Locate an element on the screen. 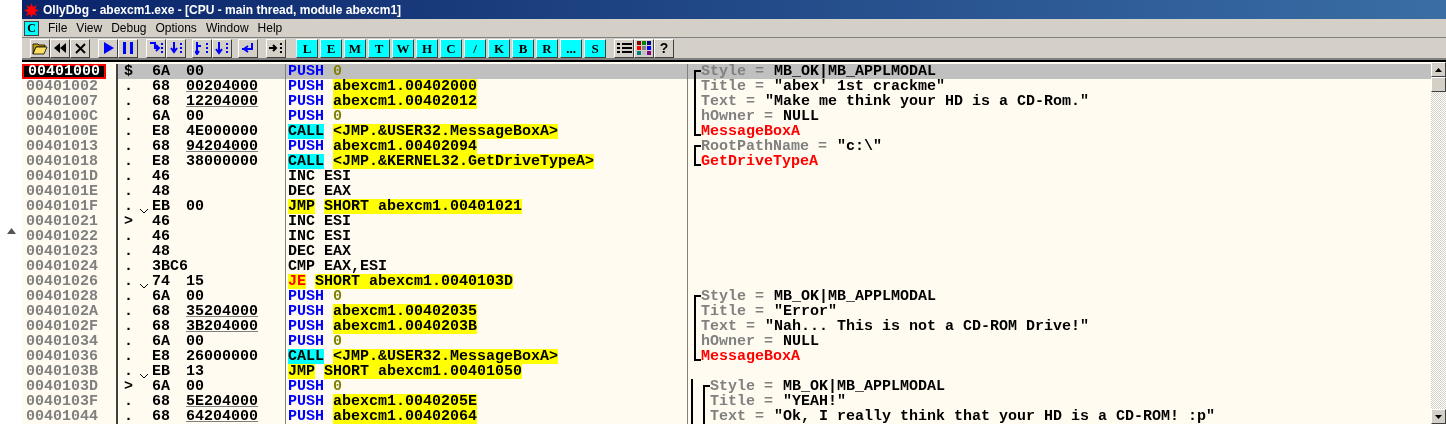  operand: abexcm1.00402064 is located at coordinates (405, 416).